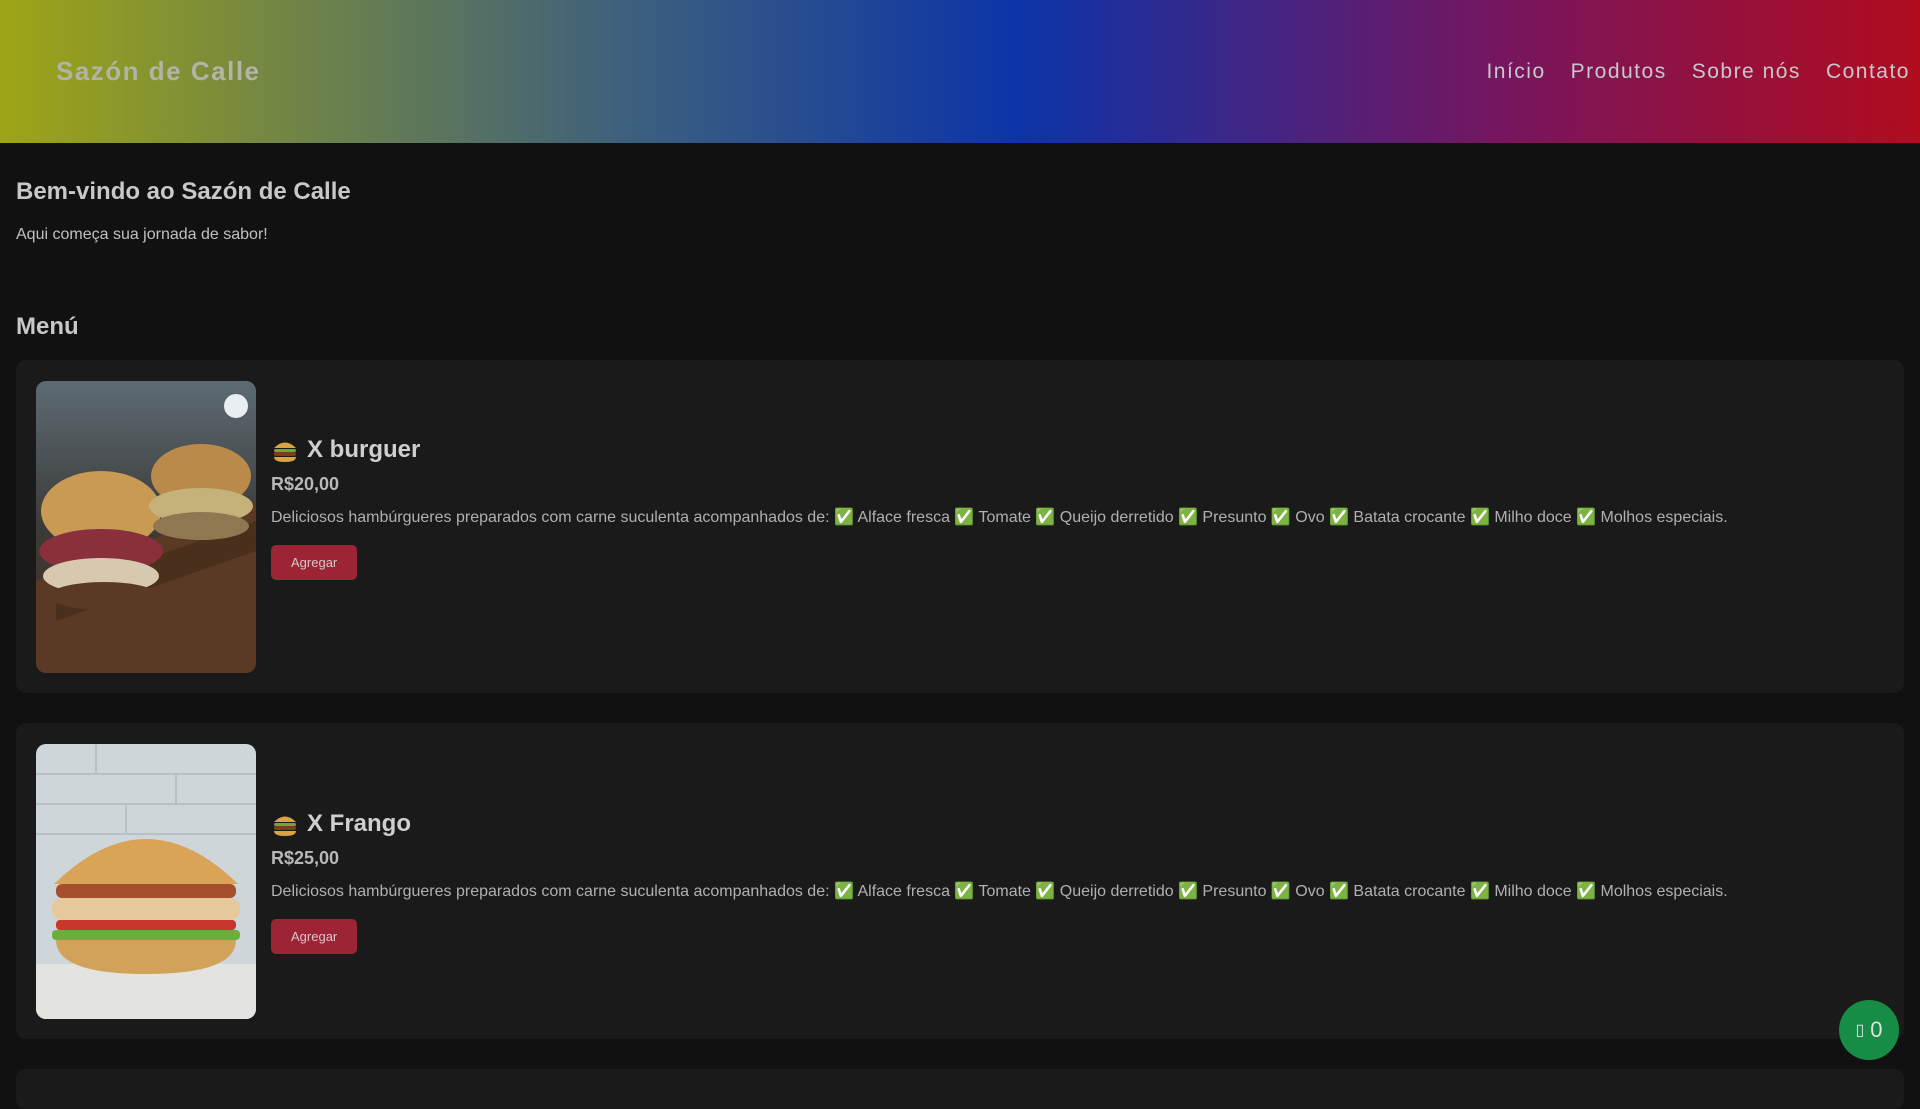  I want to click on menu-item-card, so click(960, 1089).